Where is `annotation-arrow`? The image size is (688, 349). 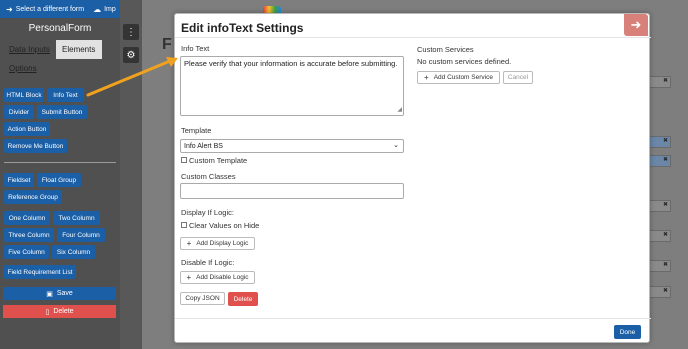
annotation-arrow is located at coordinates (132, 77).